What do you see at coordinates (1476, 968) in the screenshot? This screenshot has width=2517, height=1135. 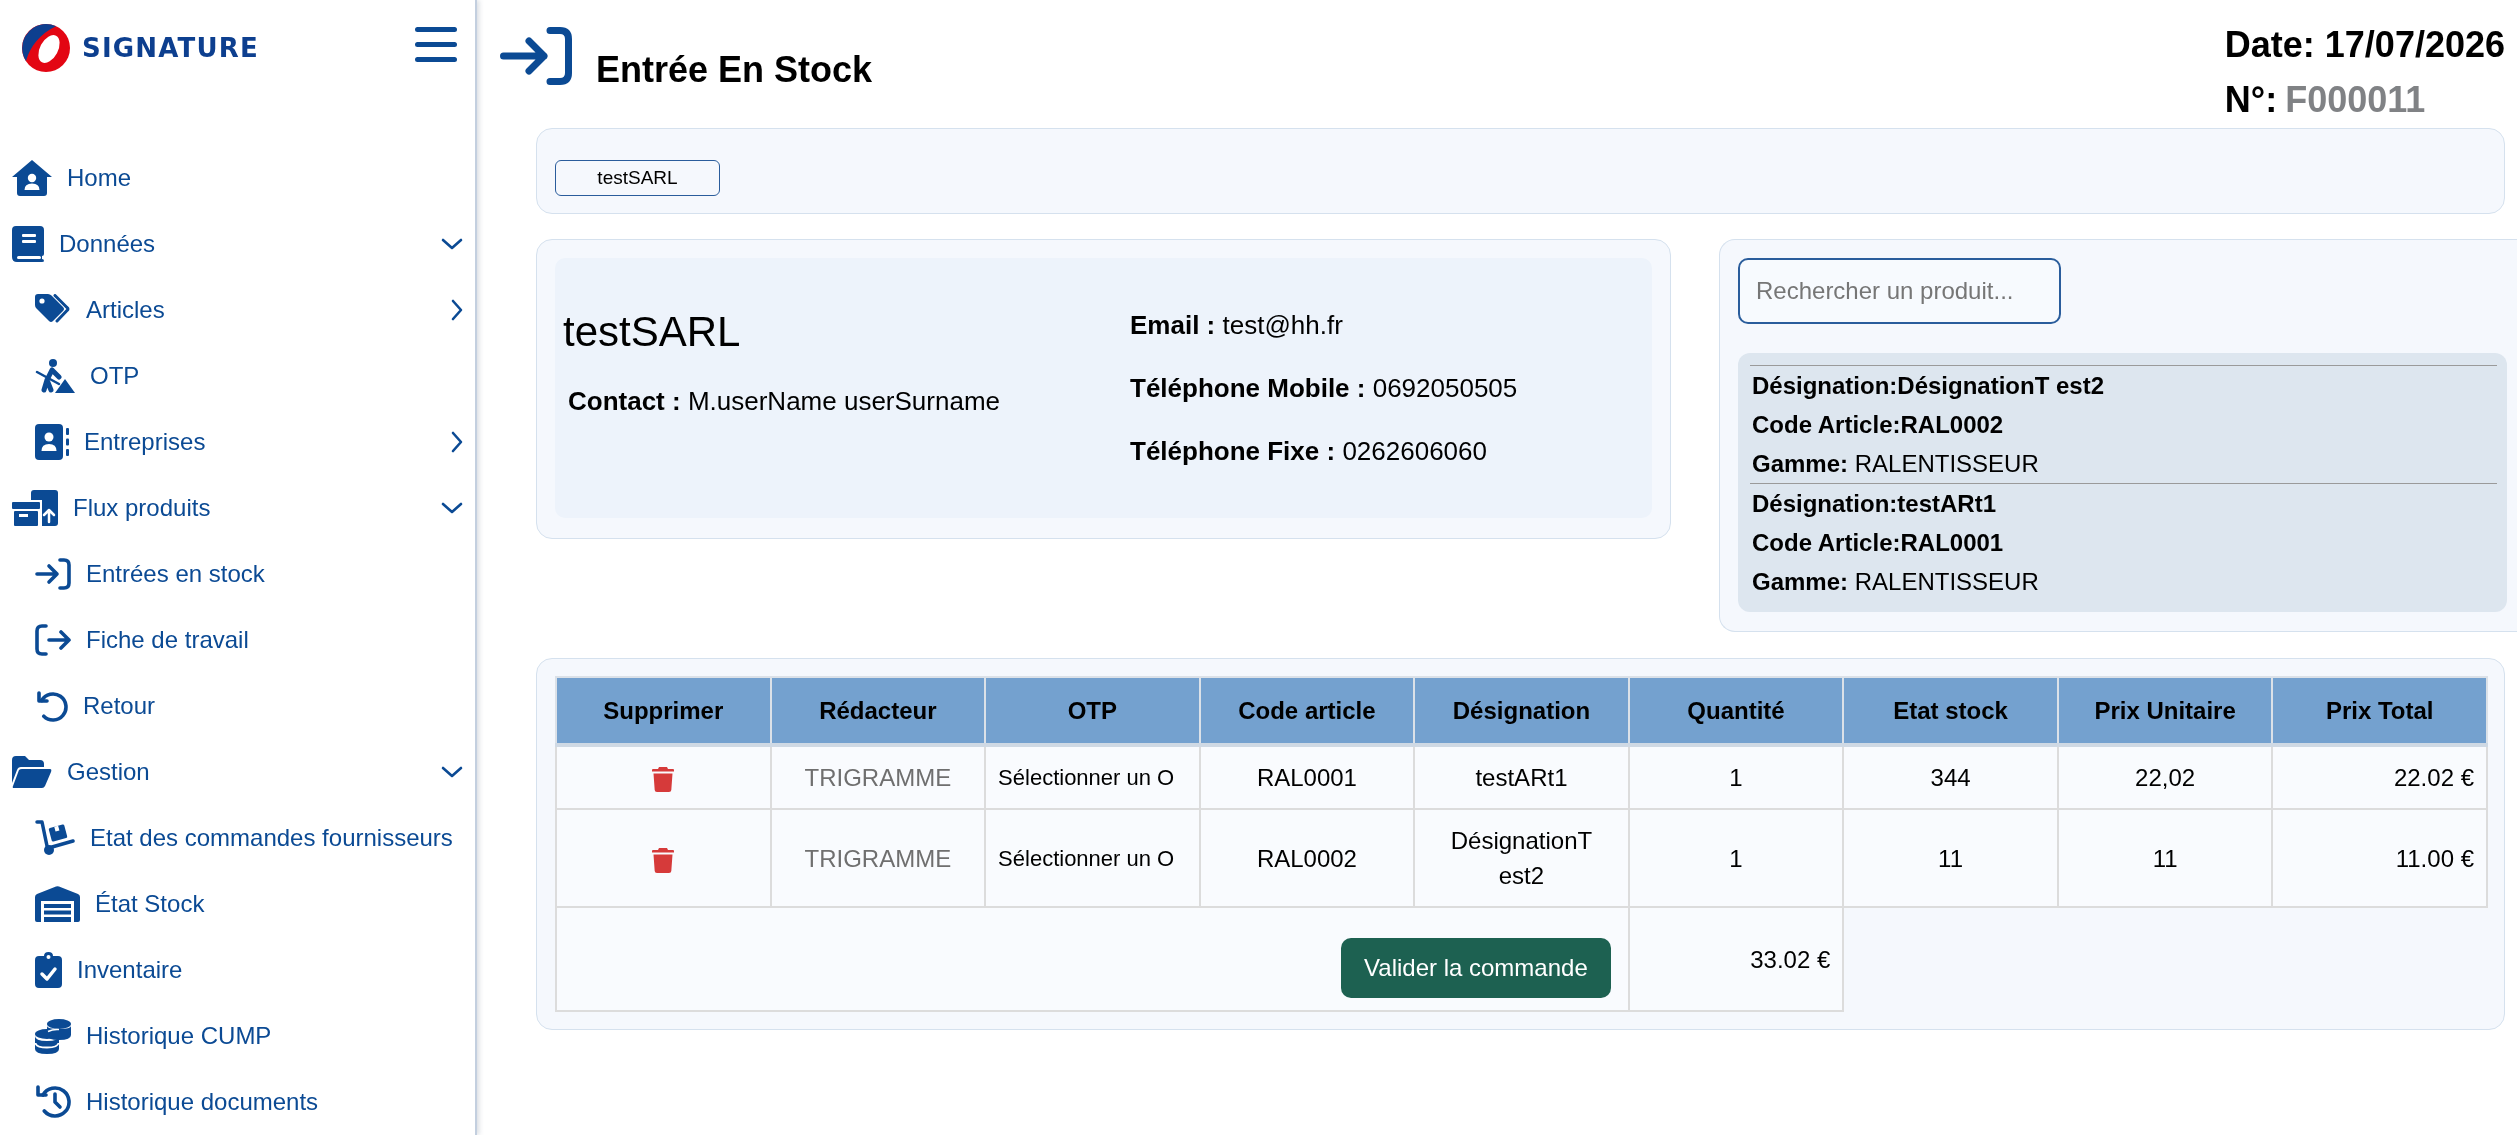 I see `validate-order-button: Valider la commande` at bounding box center [1476, 968].